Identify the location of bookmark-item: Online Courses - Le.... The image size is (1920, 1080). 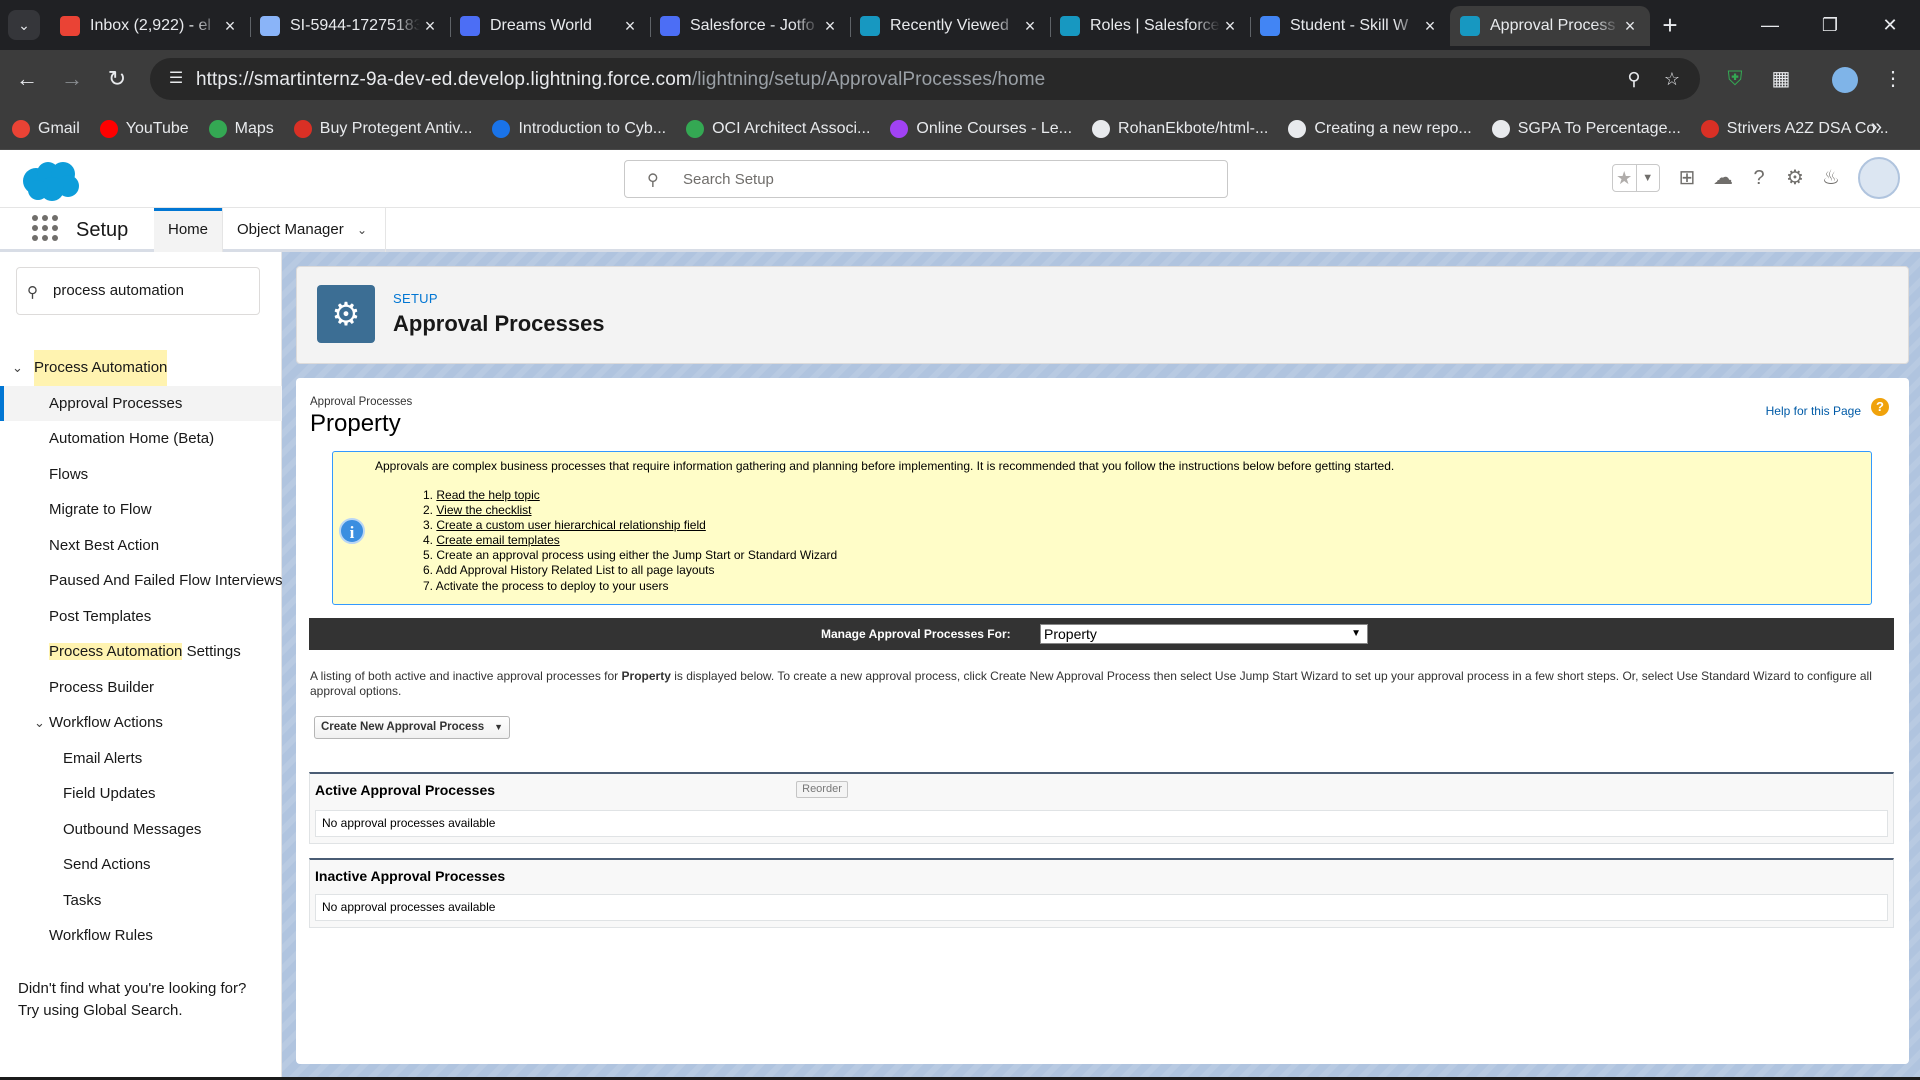
(981, 129).